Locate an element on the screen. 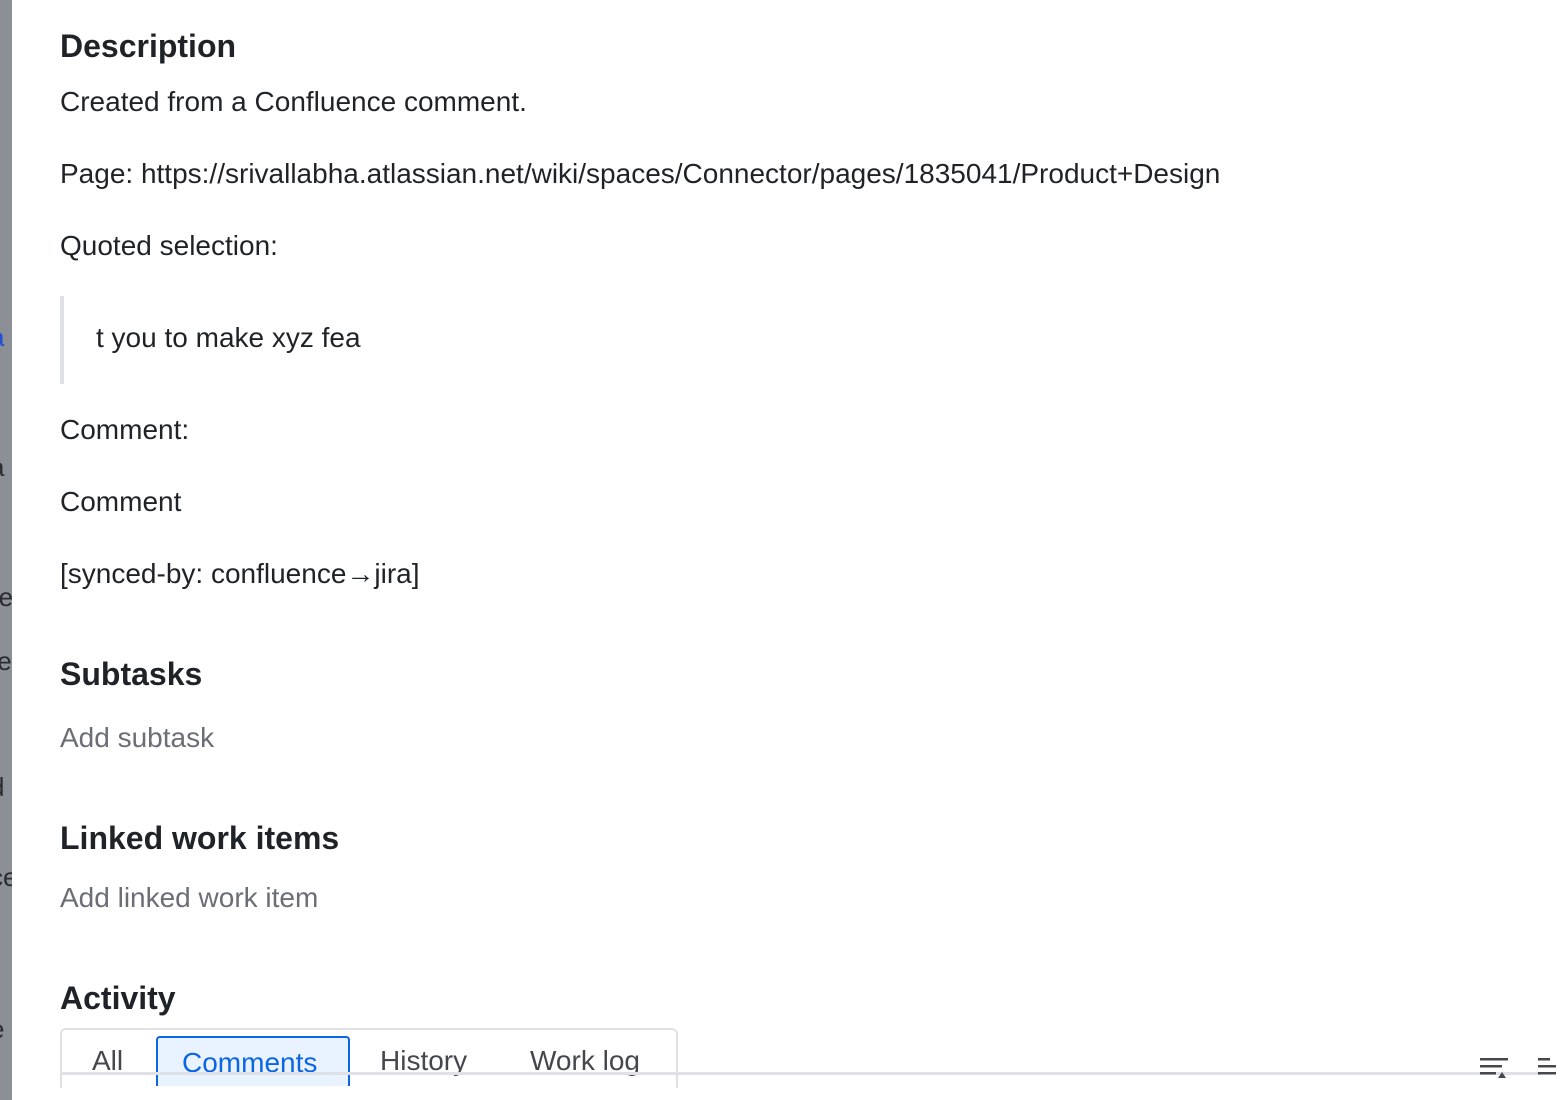 The image size is (1560, 1100). tab-all: All is located at coordinates (110, 1061).